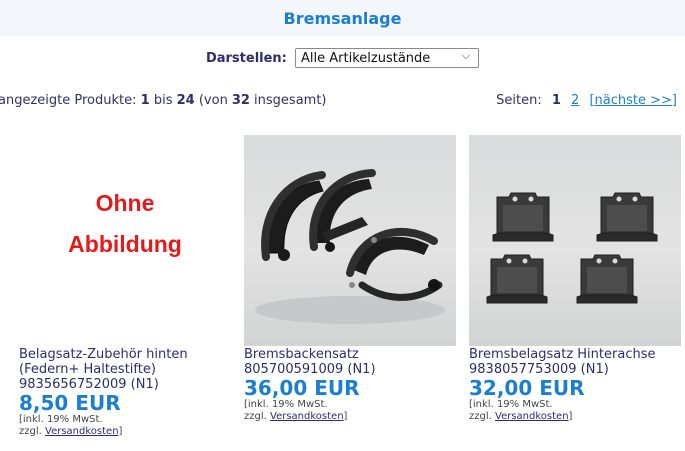 The width and height of the screenshot is (685, 451). I want to click on page-link-2: 2, so click(575, 100).